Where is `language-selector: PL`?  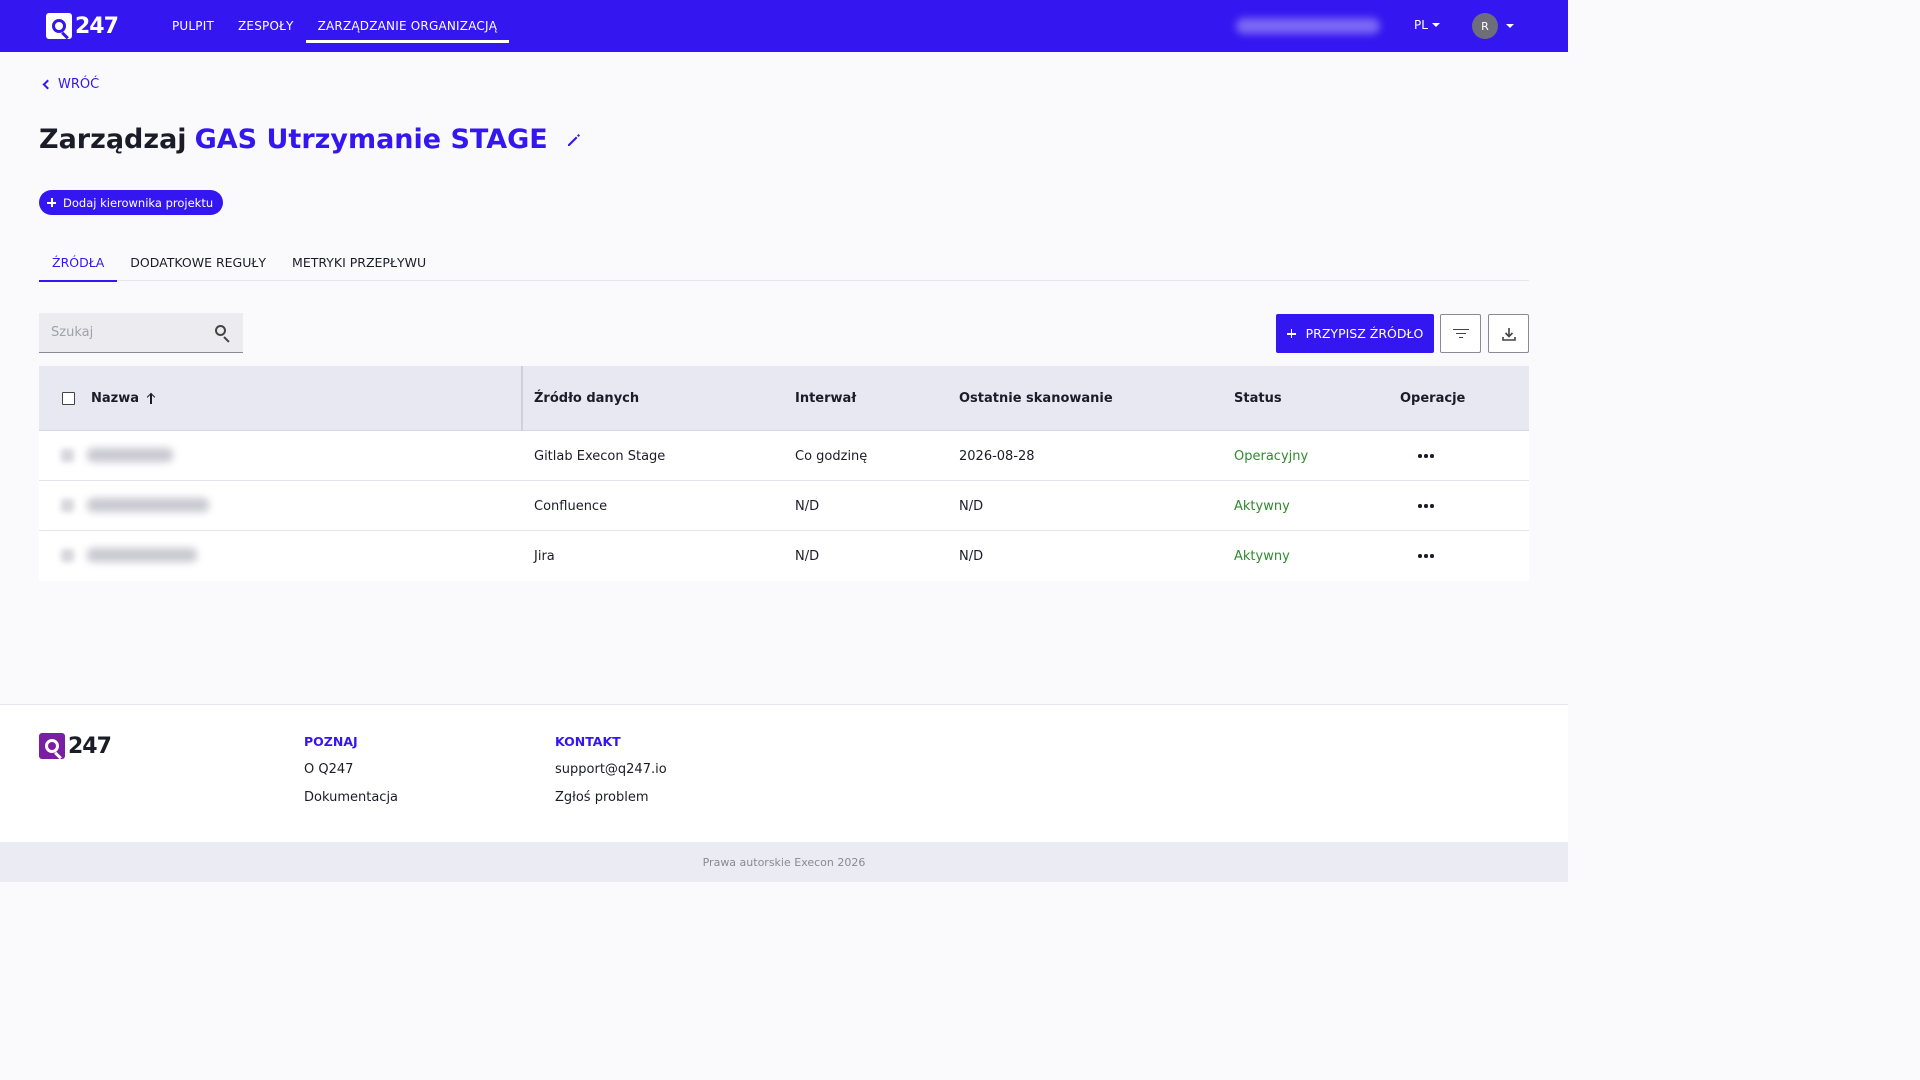
language-selector: PL is located at coordinates (1427, 25).